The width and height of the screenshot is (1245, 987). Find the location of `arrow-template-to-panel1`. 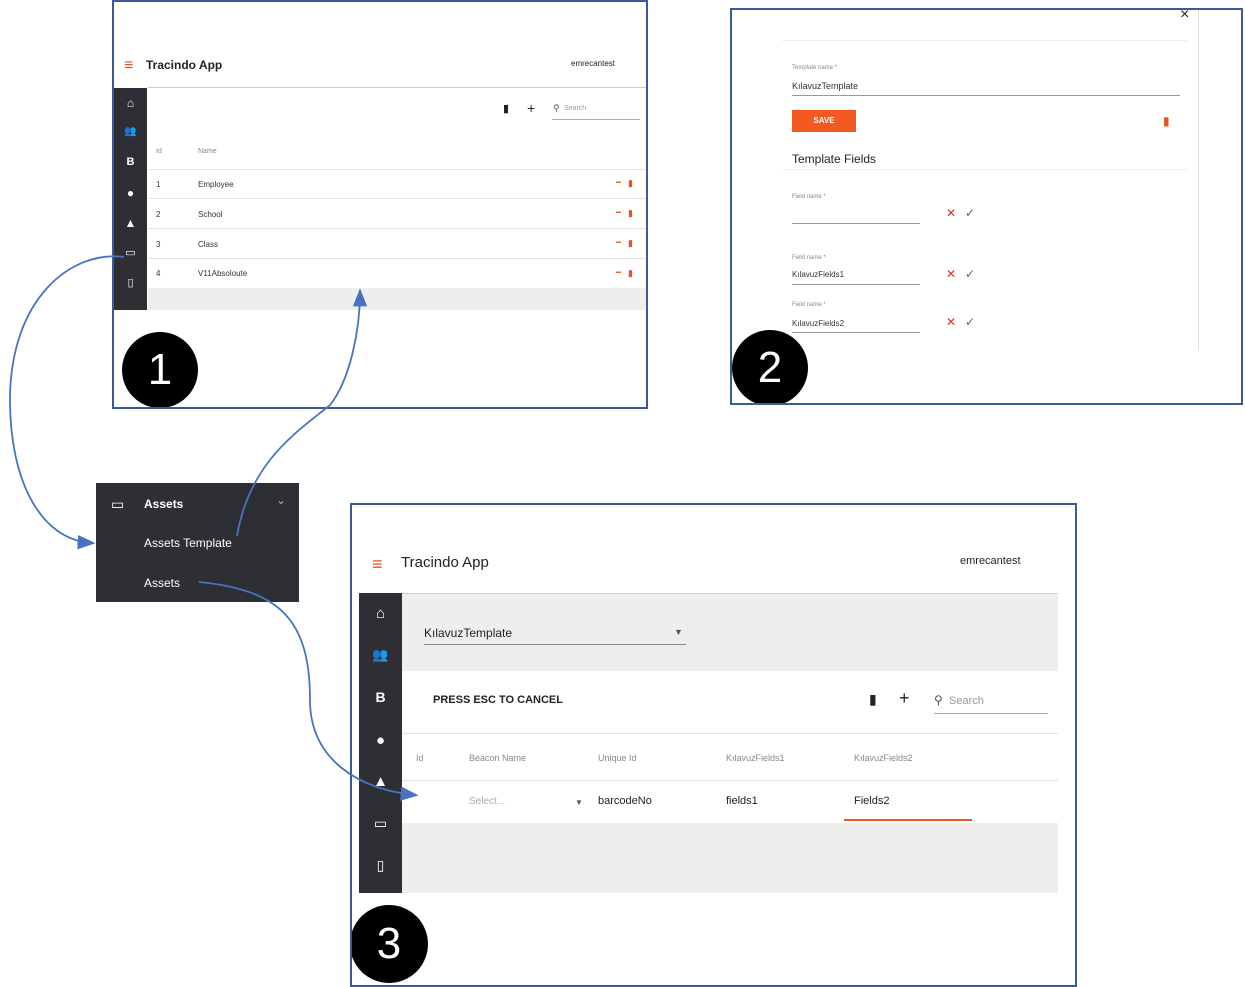

arrow-template-to-panel1 is located at coordinates (302, 412).